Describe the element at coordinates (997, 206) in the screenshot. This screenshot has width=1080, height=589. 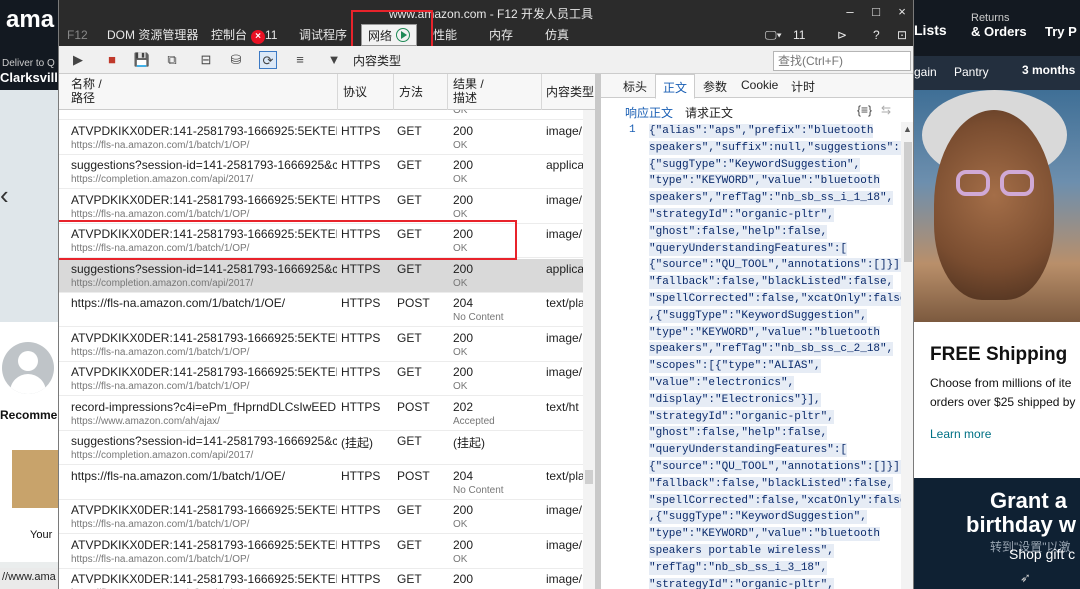
I see `hero-poster` at that location.